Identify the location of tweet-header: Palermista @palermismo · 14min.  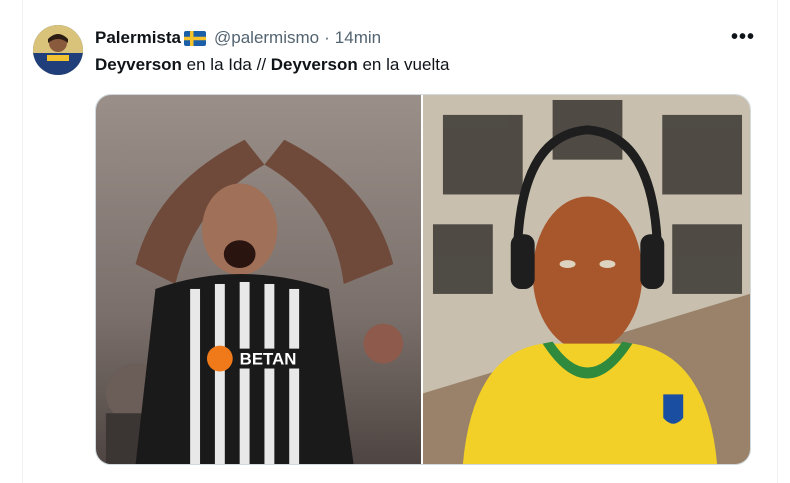
(238, 38).